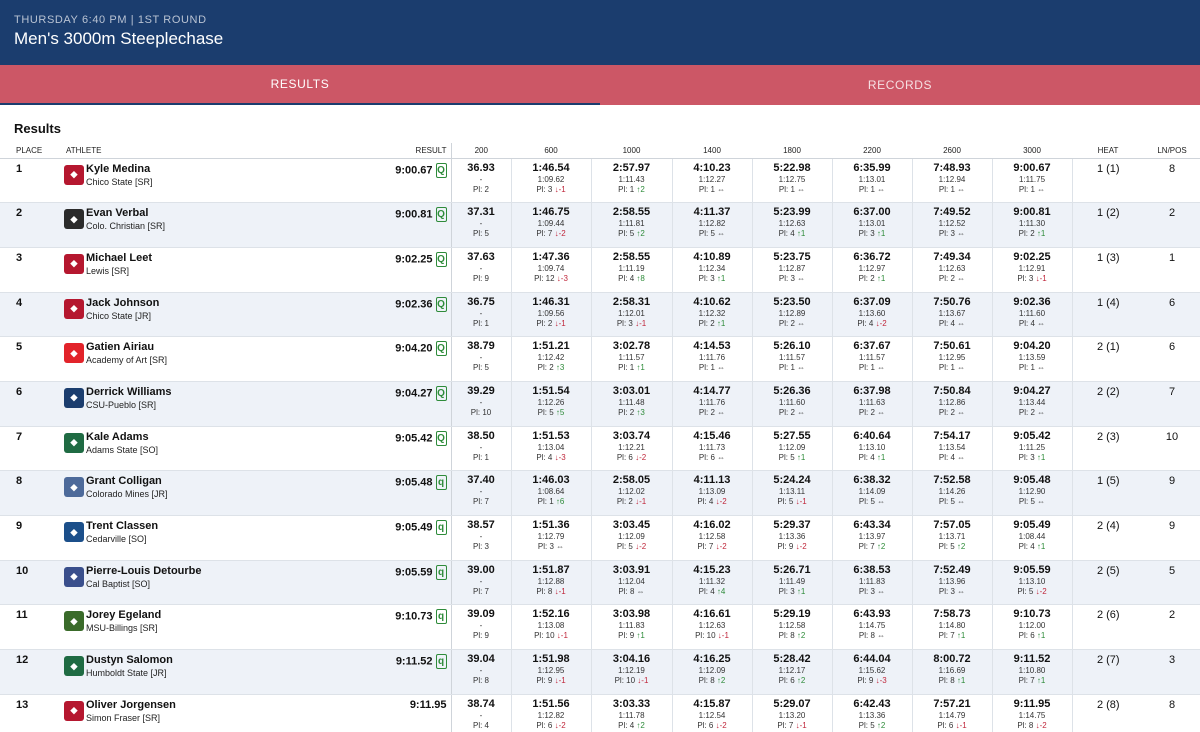 This screenshot has width=1200, height=732. What do you see at coordinates (186, 392) in the screenshot?
I see `athlete-name-link: Derrick Williams` at bounding box center [186, 392].